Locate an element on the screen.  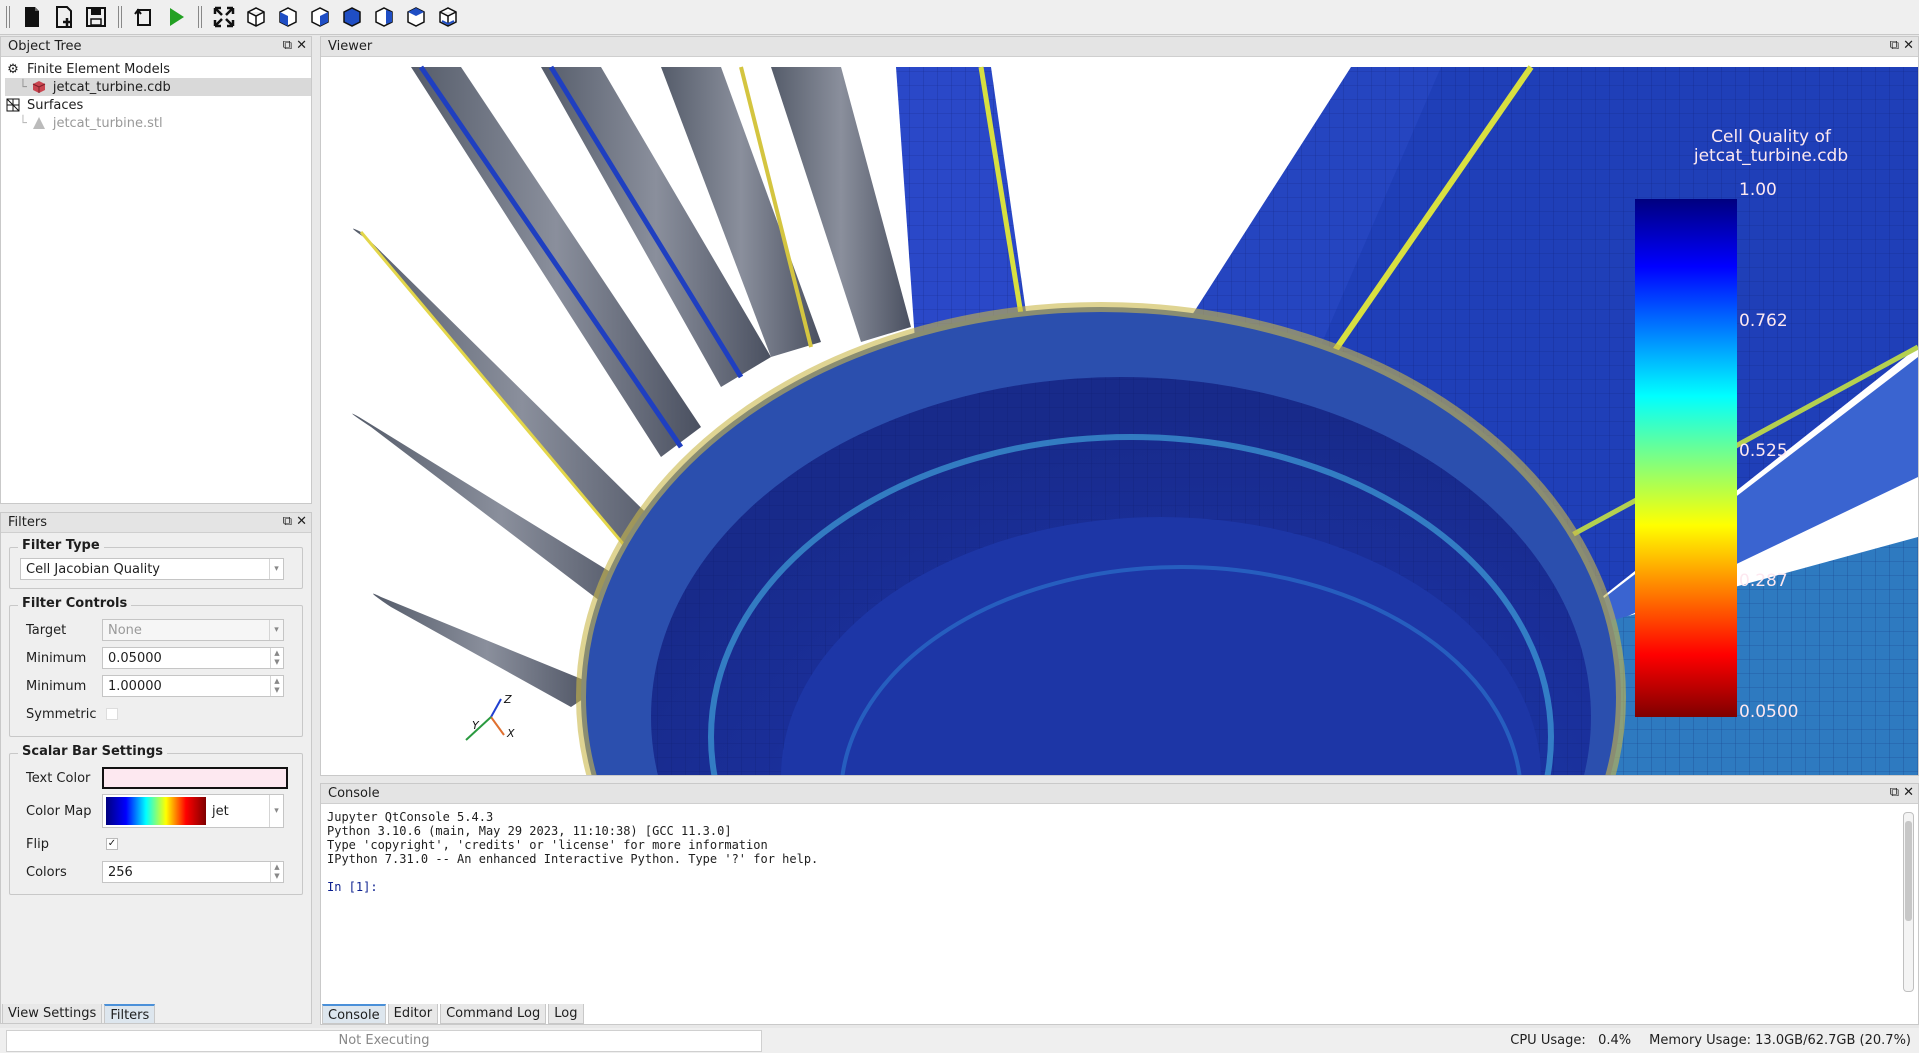
scalar-bar-title-line-2: jetcat_turbine.cdb is located at coordinates (1770, 156).